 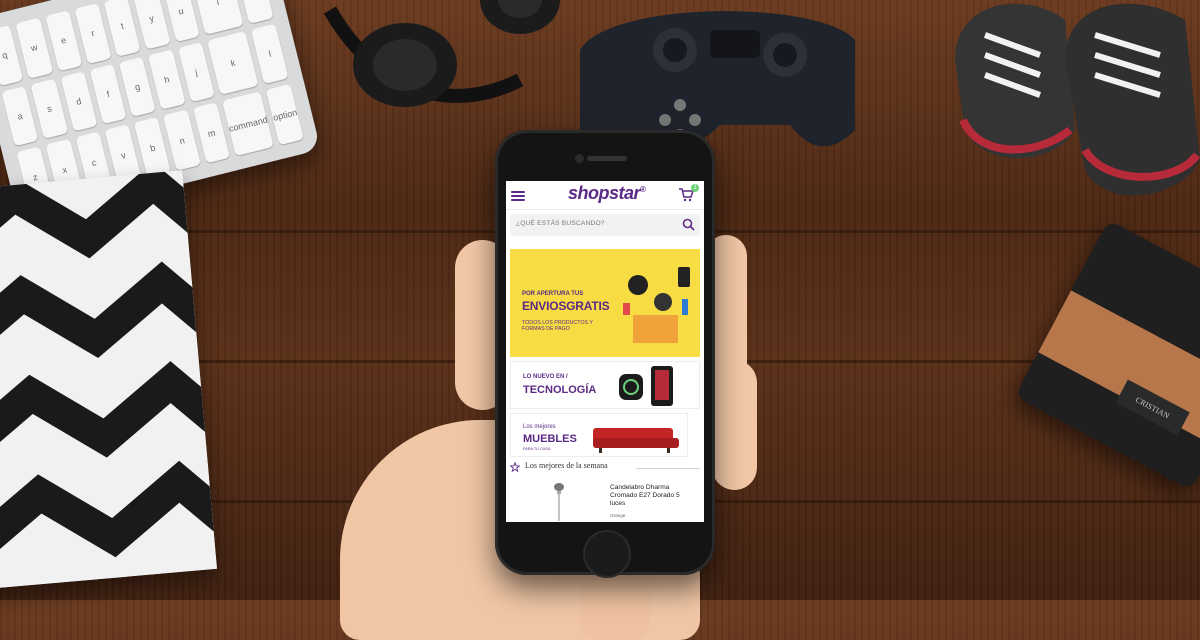 I want to click on promo-banner-furniture: Los mejores MUEBLES PARA TU CASA, so click(x=599, y=435).